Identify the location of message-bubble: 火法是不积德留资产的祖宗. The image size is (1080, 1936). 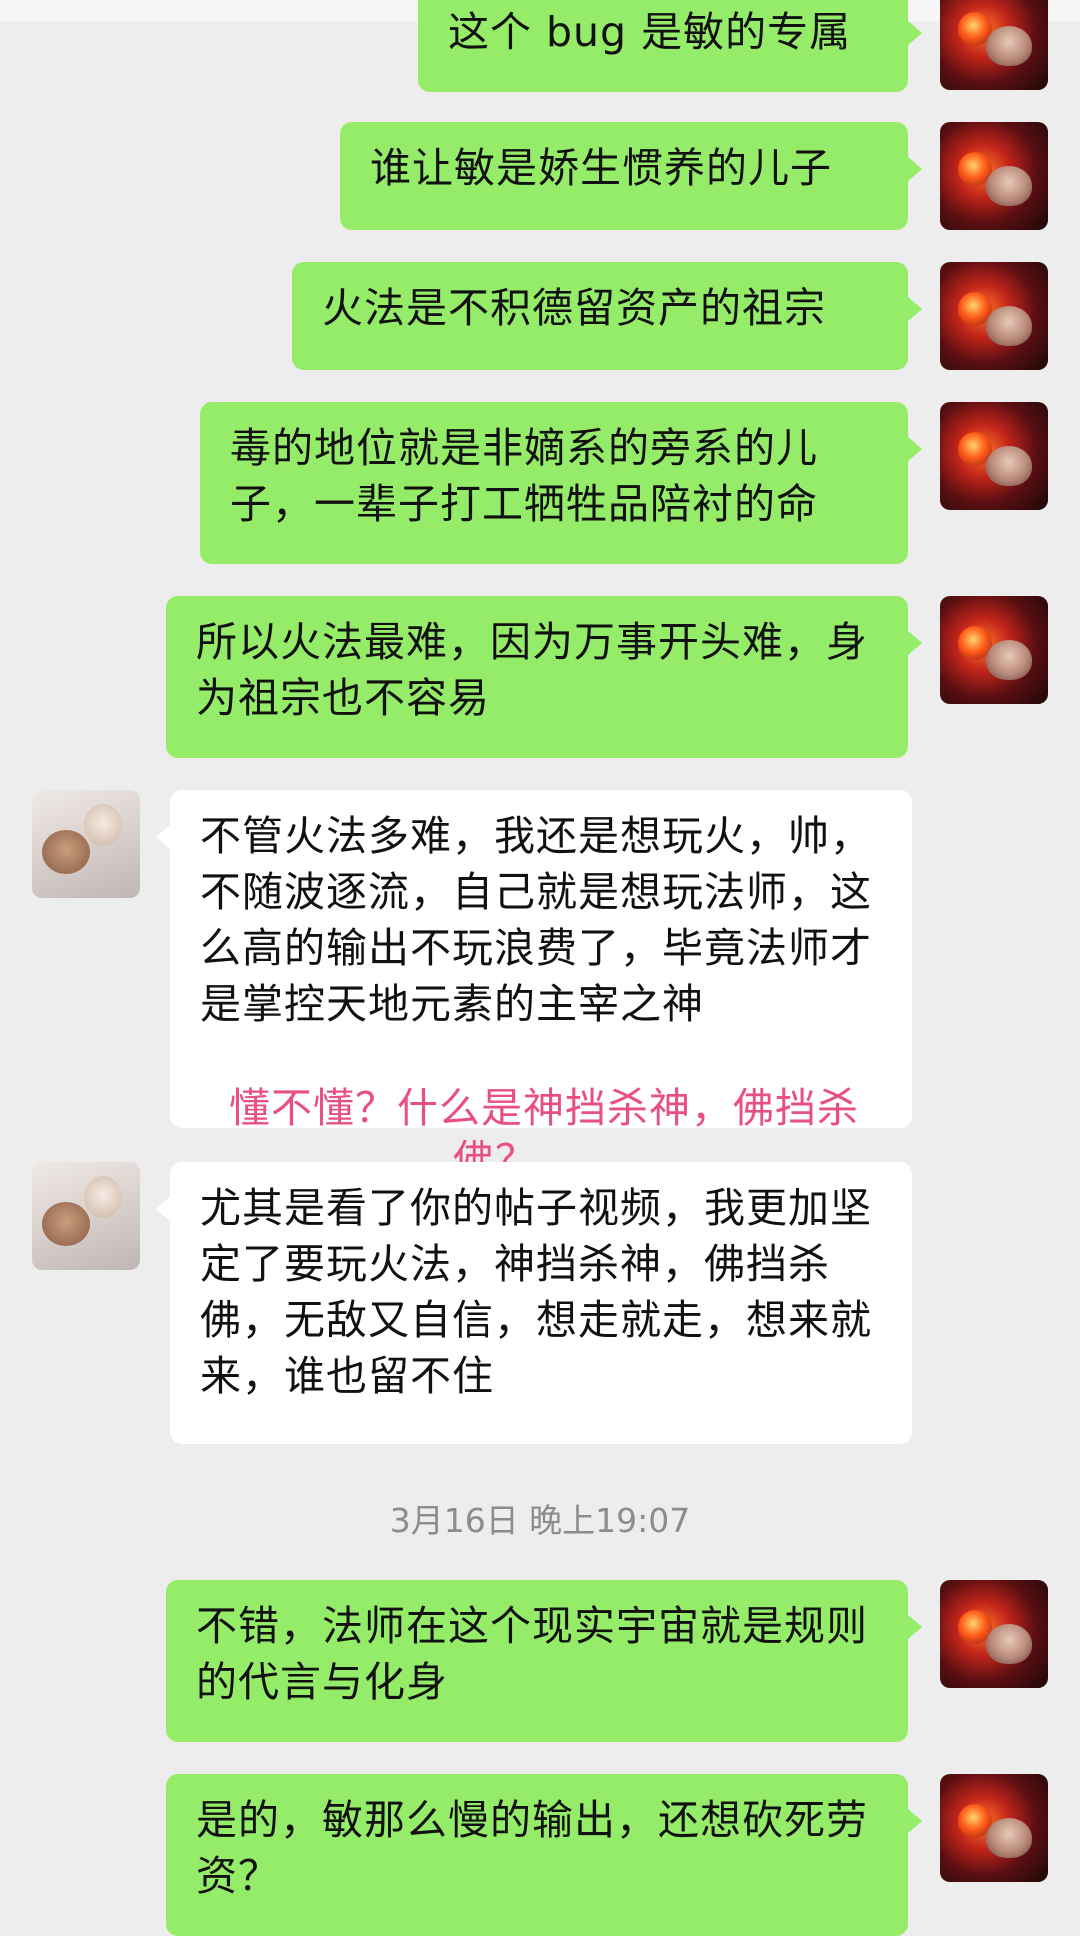
(607, 316).